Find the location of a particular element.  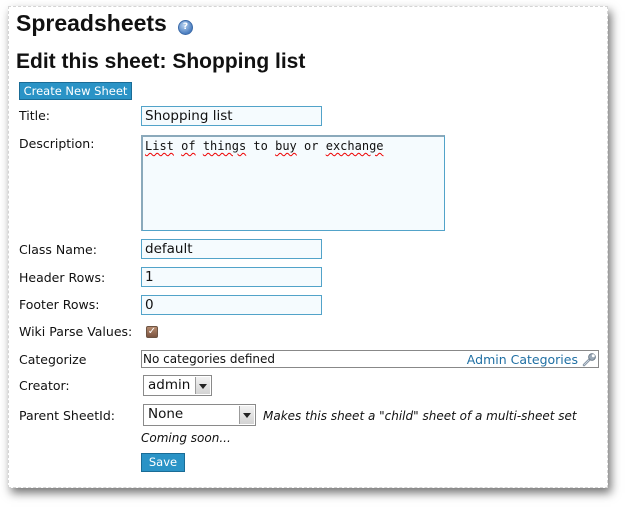

description-word: List is located at coordinates (159, 146).